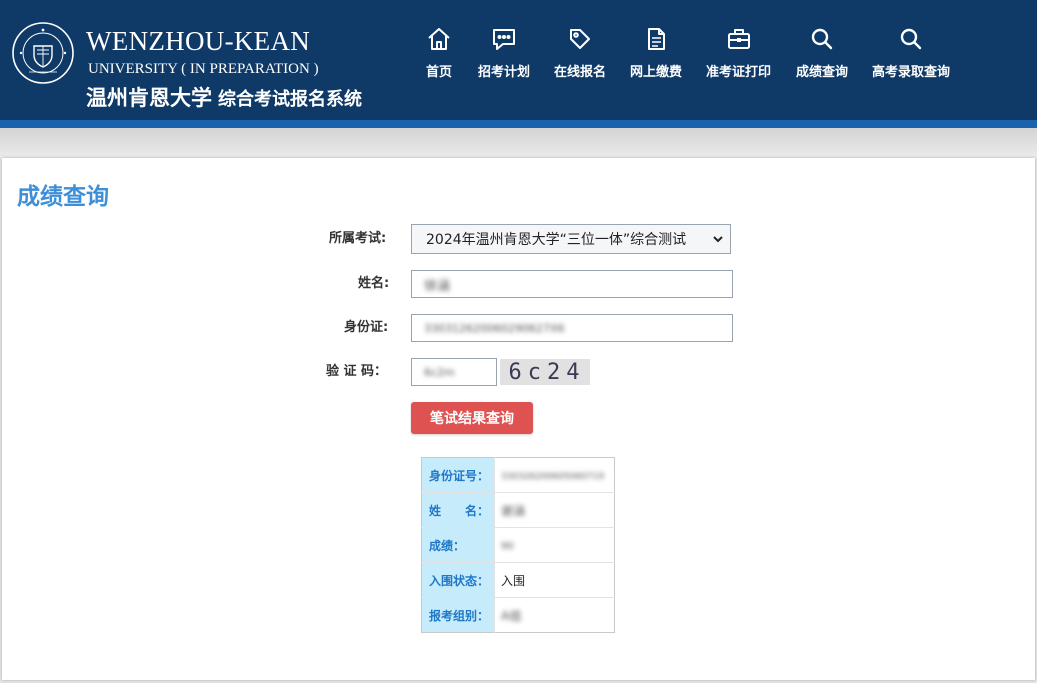 Image resolution: width=1037 pixels, height=683 pixels. What do you see at coordinates (518, 124) in the screenshot?
I see `header-stripe` at bounding box center [518, 124].